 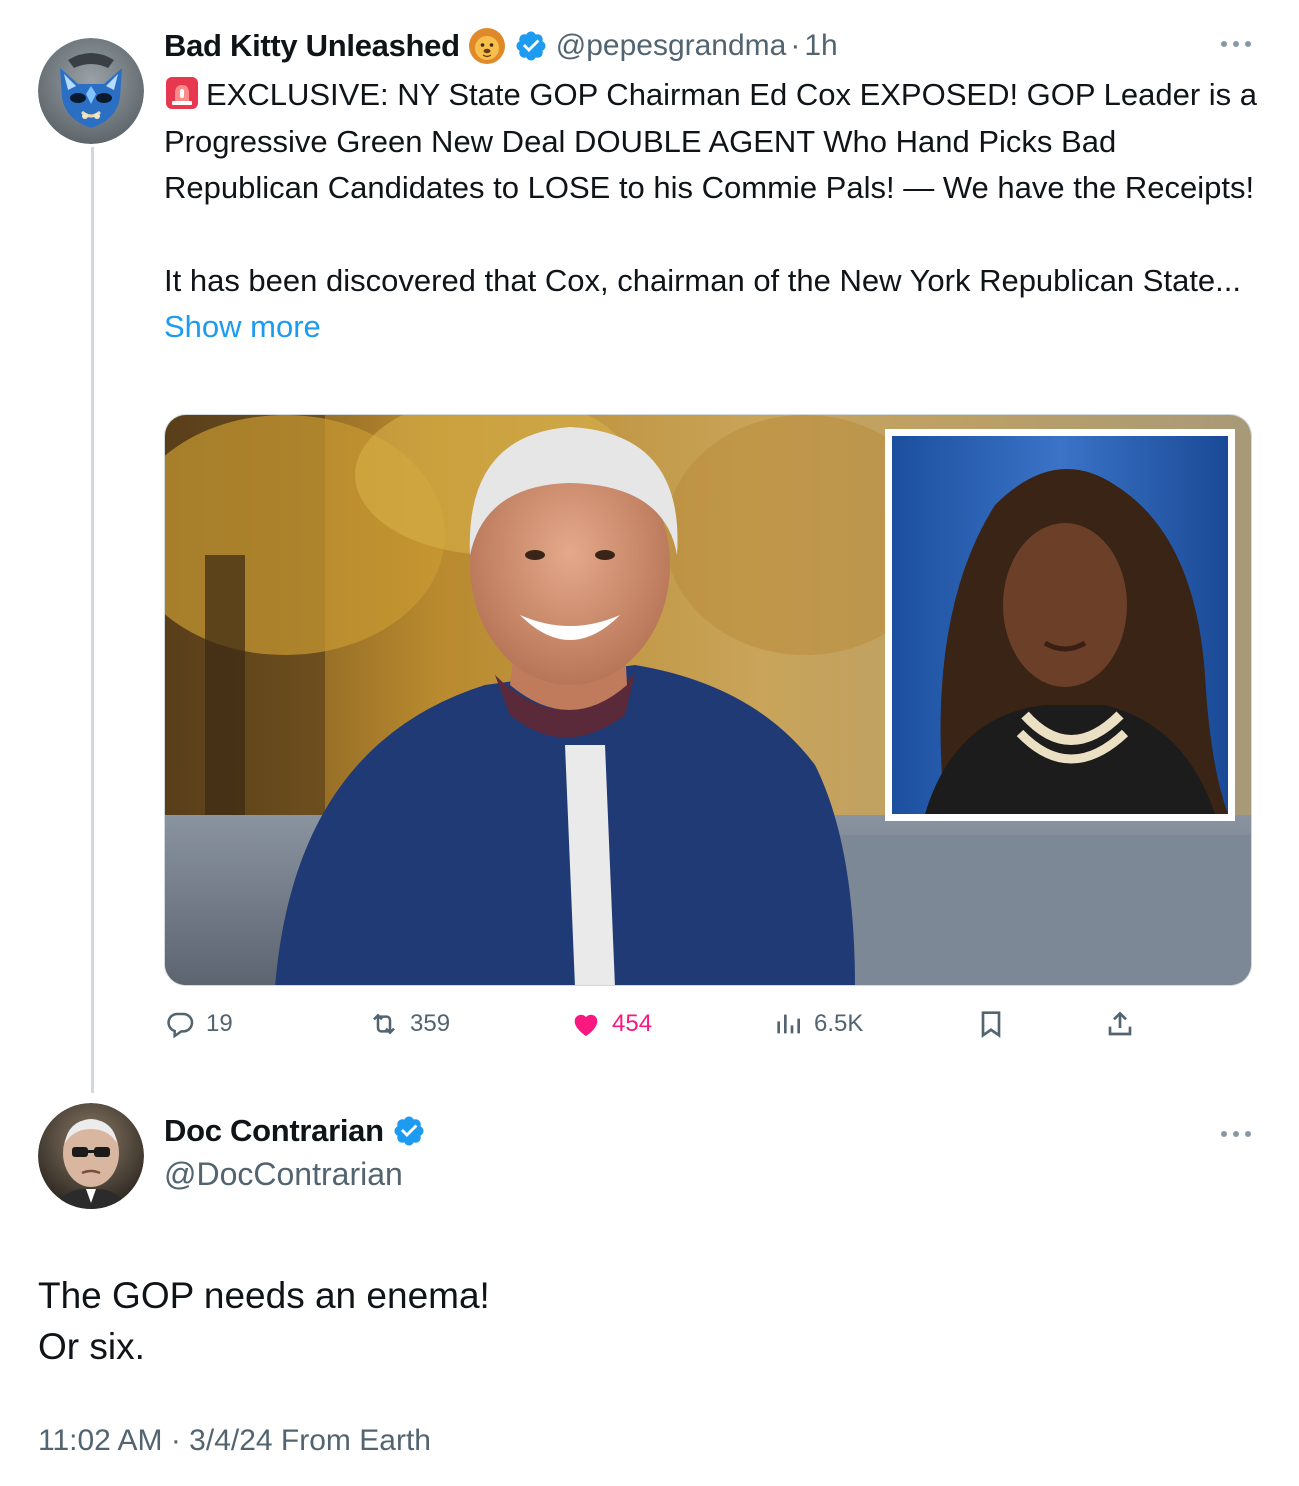 What do you see at coordinates (91, 1346) in the screenshot?
I see `tweet-text-line: Or six.` at bounding box center [91, 1346].